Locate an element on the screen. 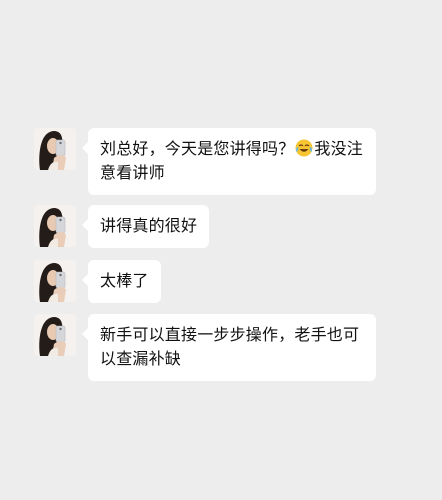  message-bubble: 讲得真的很好 is located at coordinates (145, 226).